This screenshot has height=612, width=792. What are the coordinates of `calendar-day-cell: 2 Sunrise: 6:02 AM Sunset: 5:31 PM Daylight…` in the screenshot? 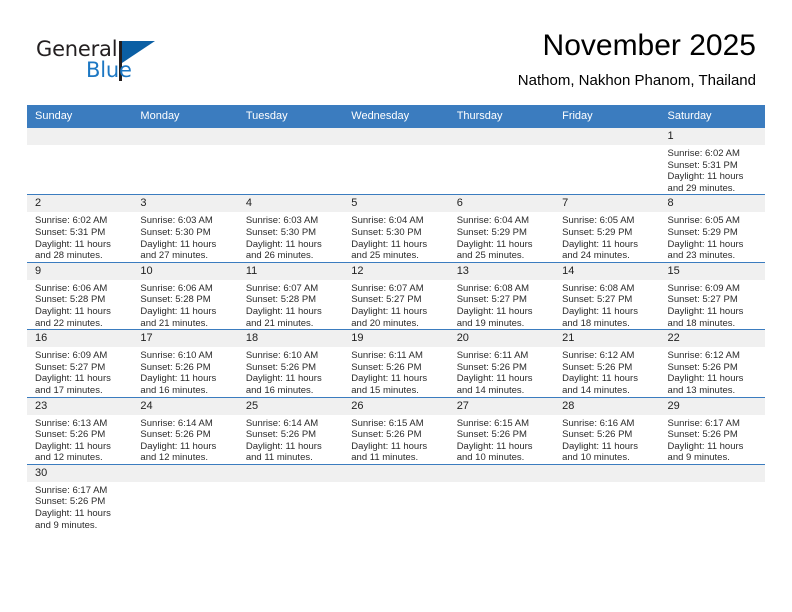 It's located at (80, 228).